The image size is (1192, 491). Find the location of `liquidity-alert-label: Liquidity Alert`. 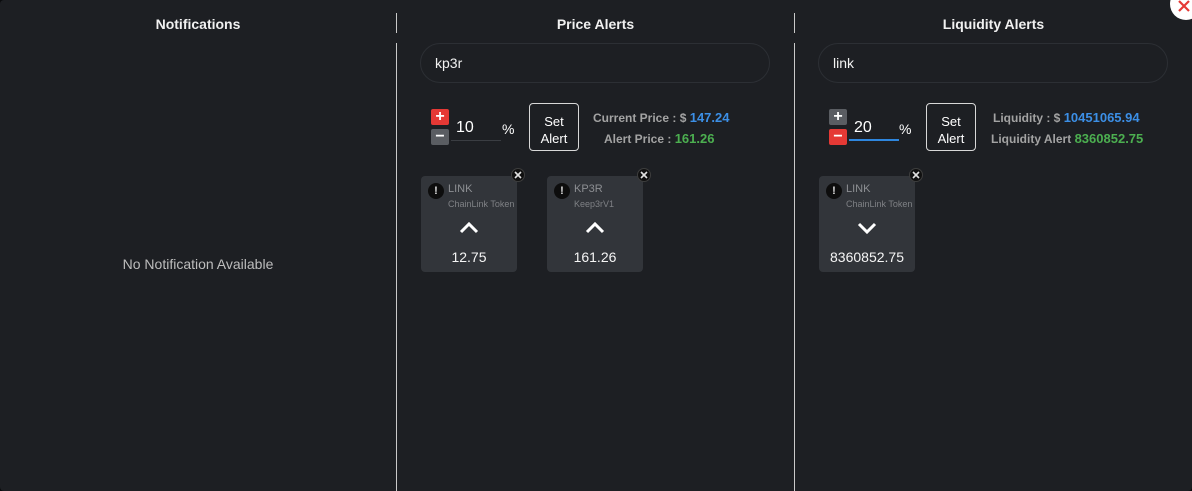

liquidity-alert-label: Liquidity Alert is located at coordinates (1031, 139).